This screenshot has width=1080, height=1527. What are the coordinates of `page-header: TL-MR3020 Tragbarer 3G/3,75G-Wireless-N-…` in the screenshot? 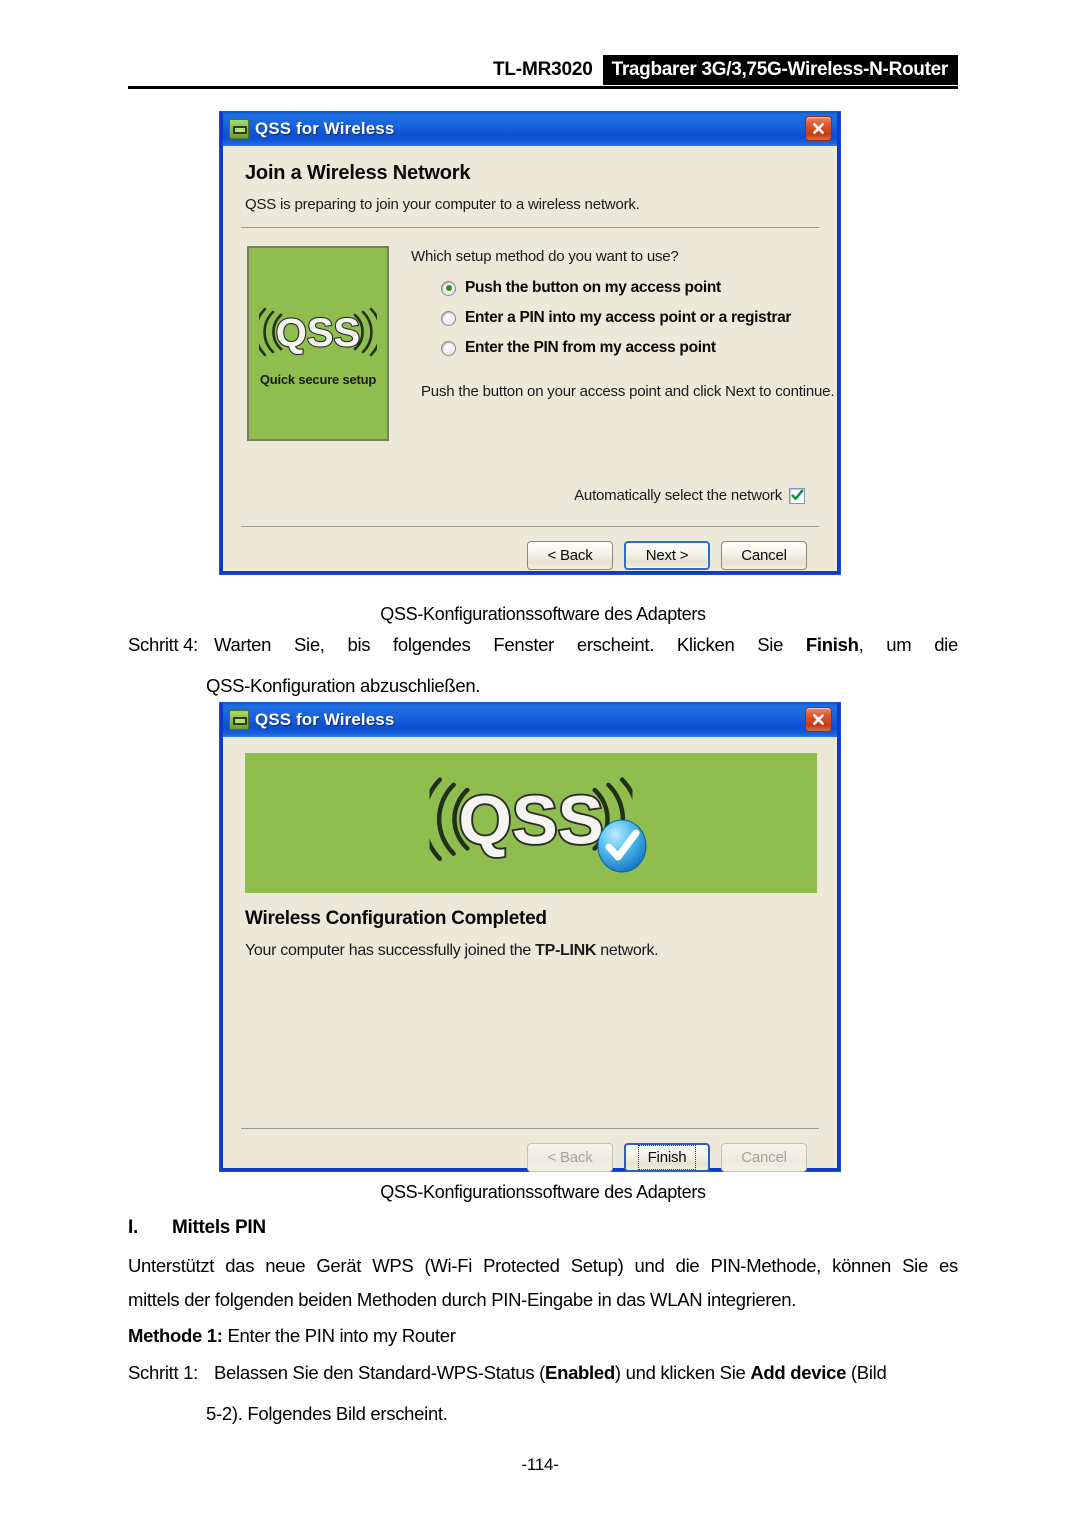 It's located at (540, 46).